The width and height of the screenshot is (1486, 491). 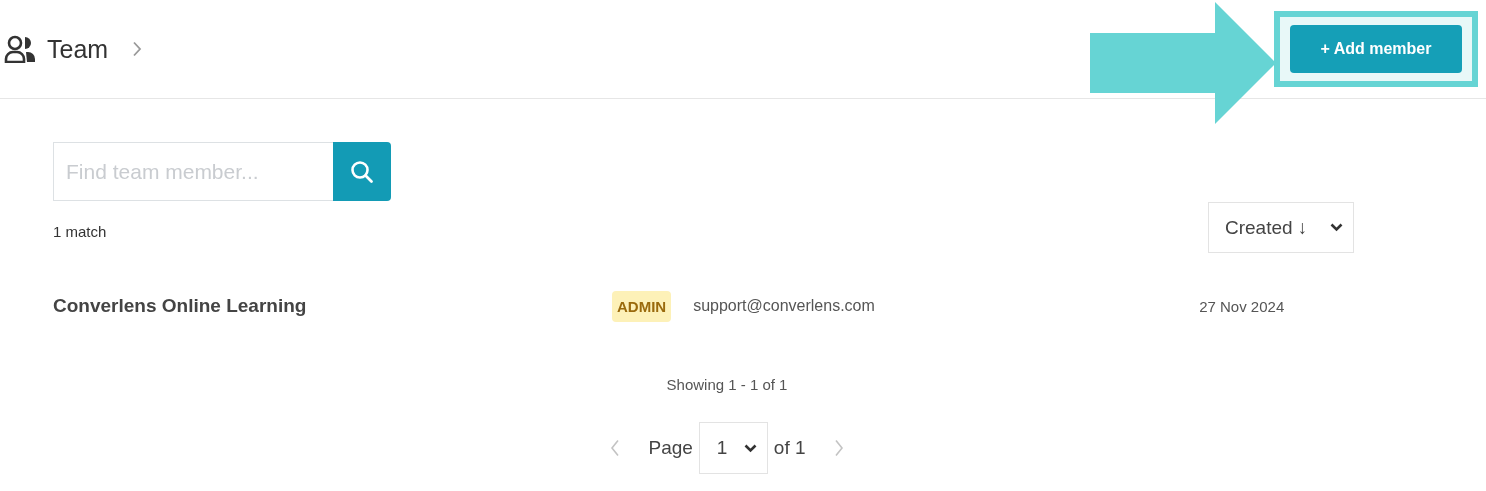 I want to click on page-label: Page, so click(x=670, y=448).